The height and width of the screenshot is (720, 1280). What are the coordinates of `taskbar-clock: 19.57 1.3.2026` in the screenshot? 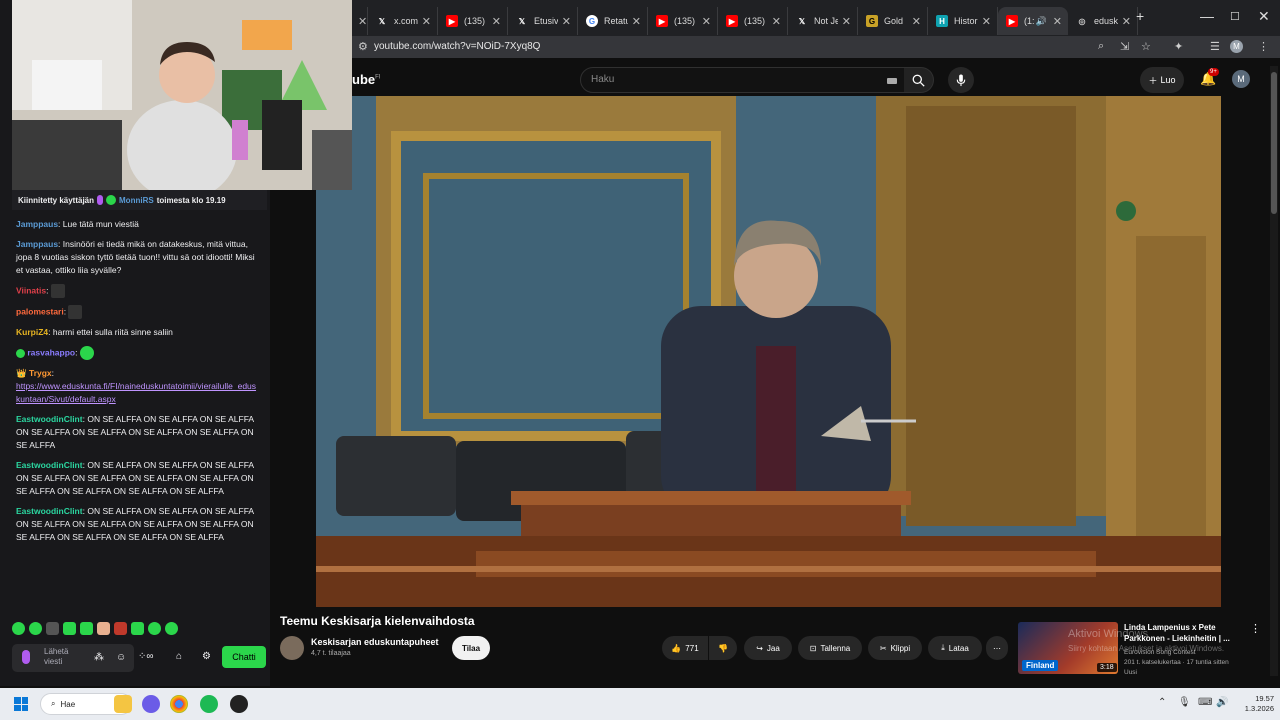 It's located at (1254, 704).